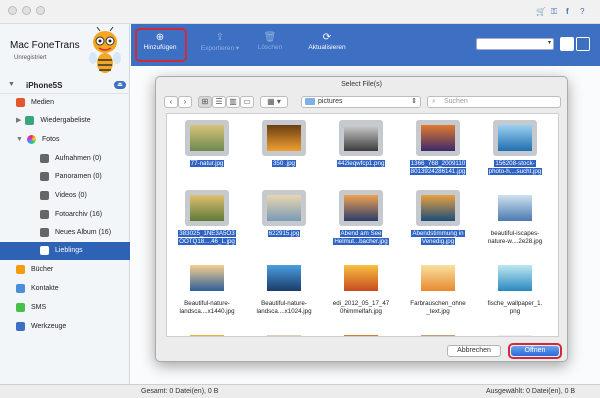 The width and height of the screenshot is (600, 398). Describe the element at coordinates (44, 214) in the screenshot. I see `archive-icon` at that location.